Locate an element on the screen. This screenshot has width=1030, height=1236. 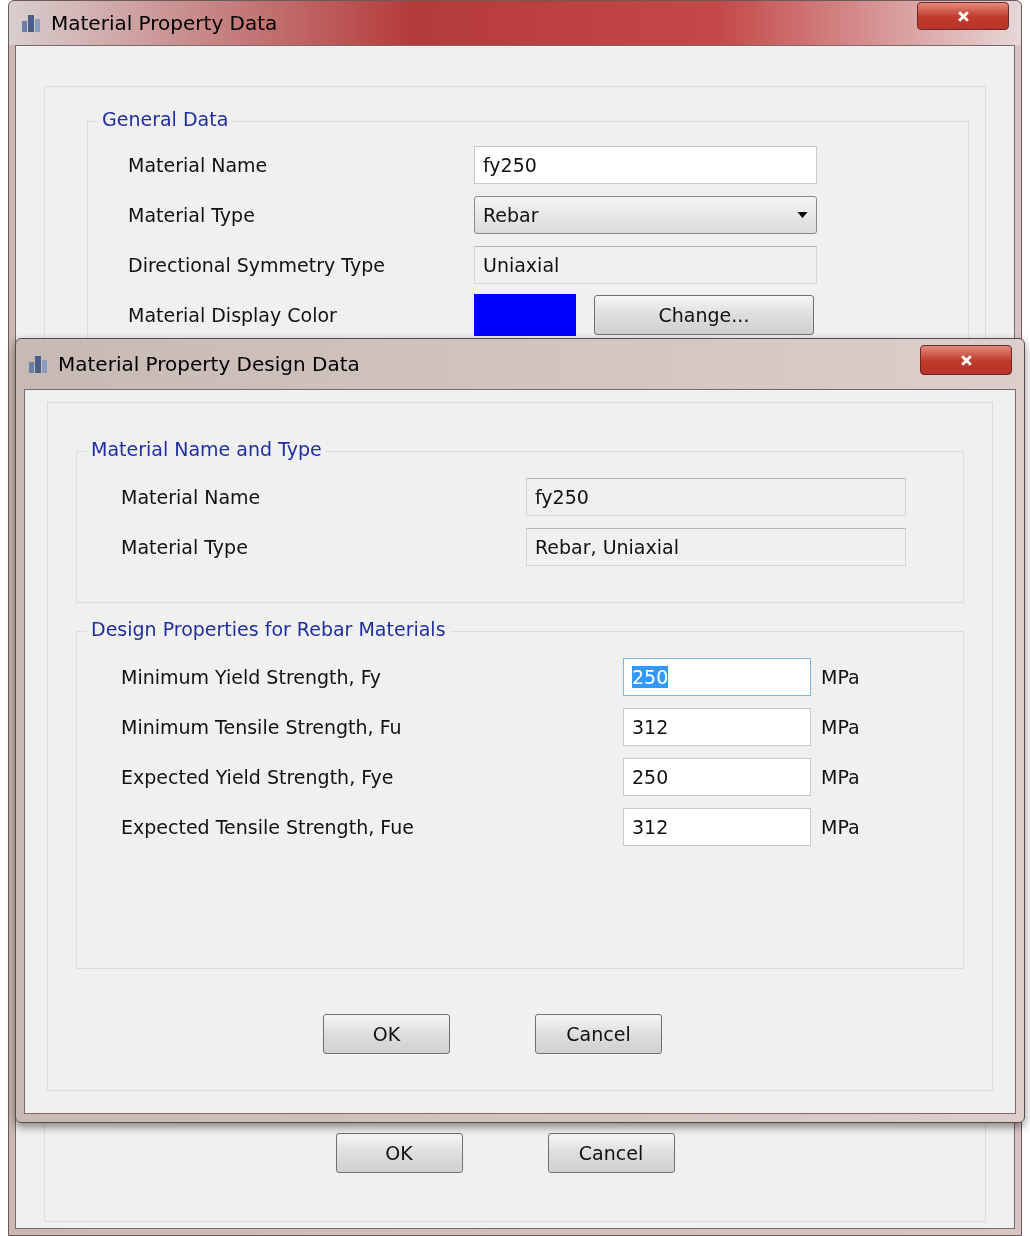
readonly-field: Rebar, Uniaxial is located at coordinates (716, 547).